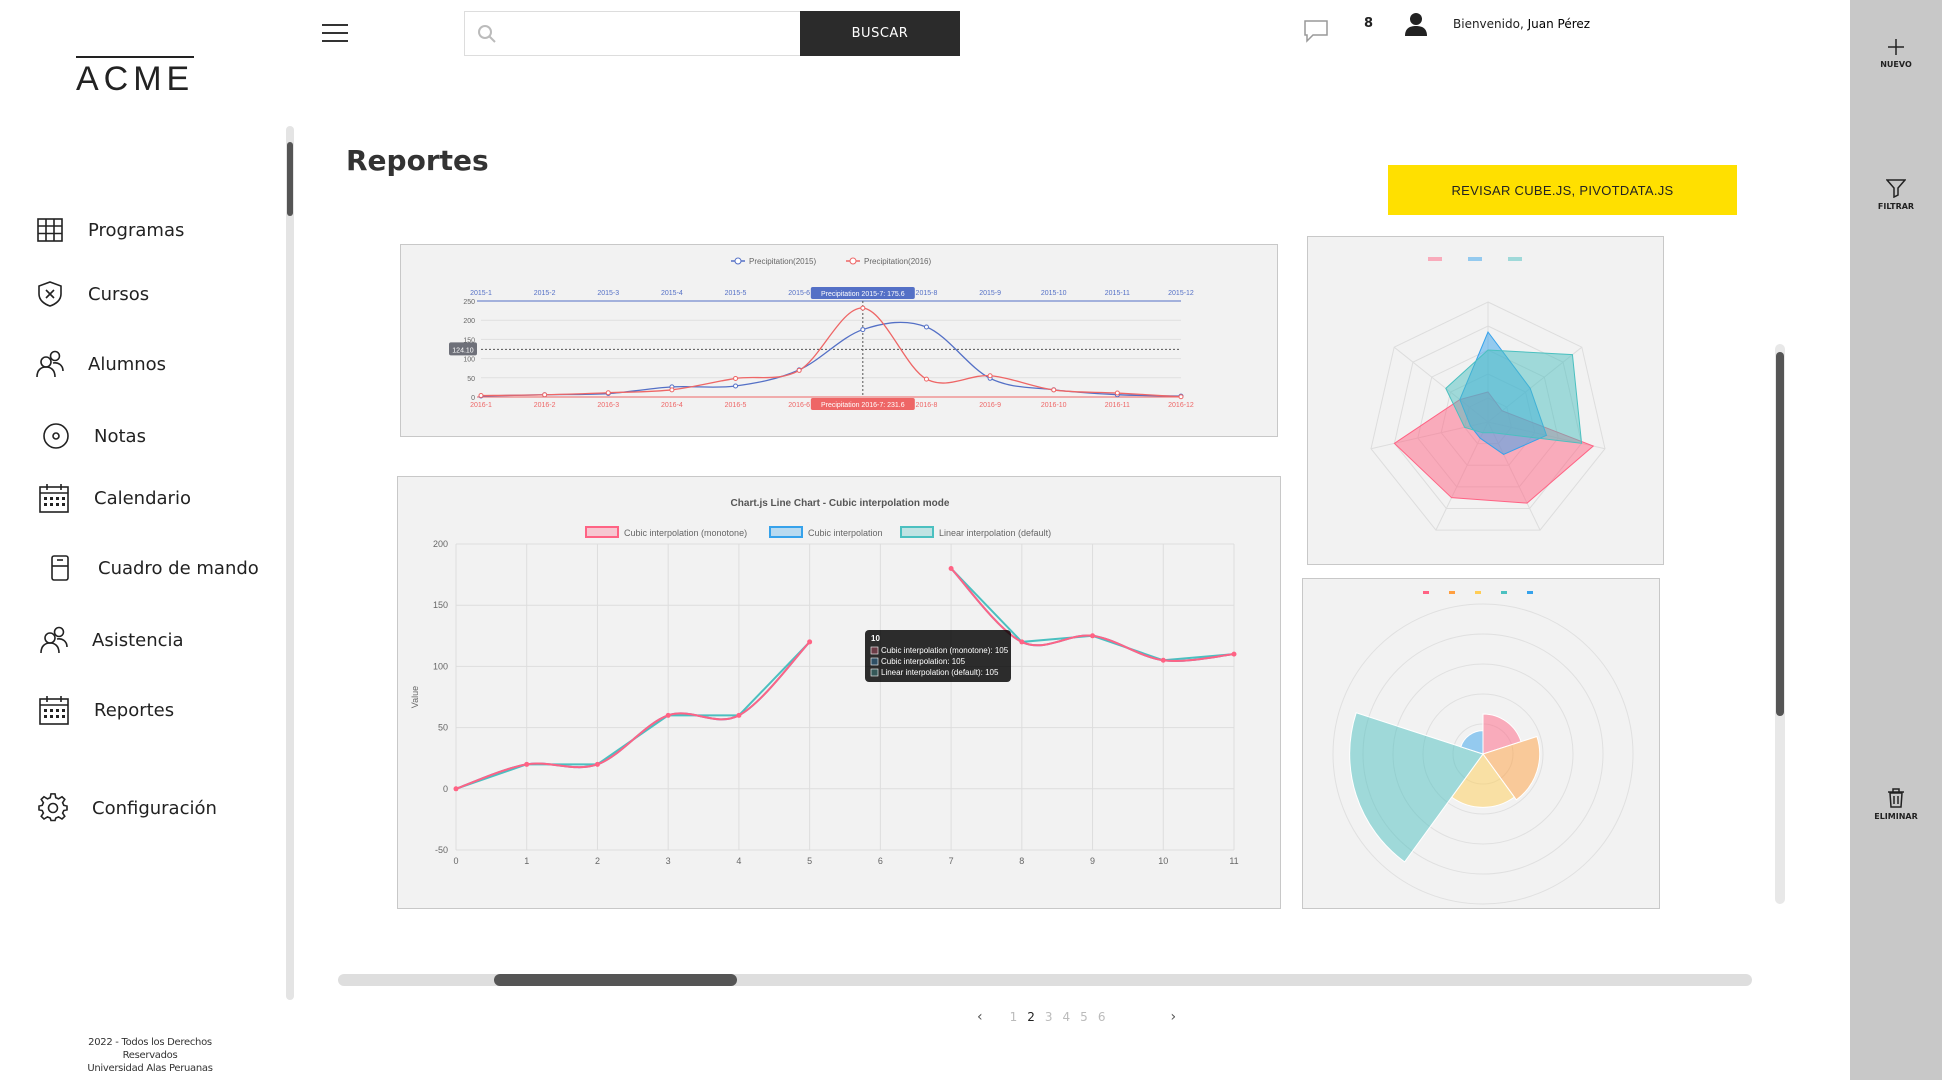  I want to click on search-icon, so click(487, 34).